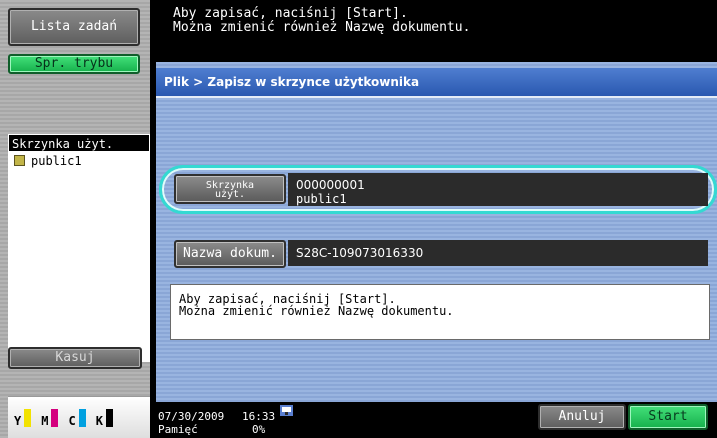  I want to click on top-message-line2: Można zmienić również Nazwę dokumentu., so click(322, 27).